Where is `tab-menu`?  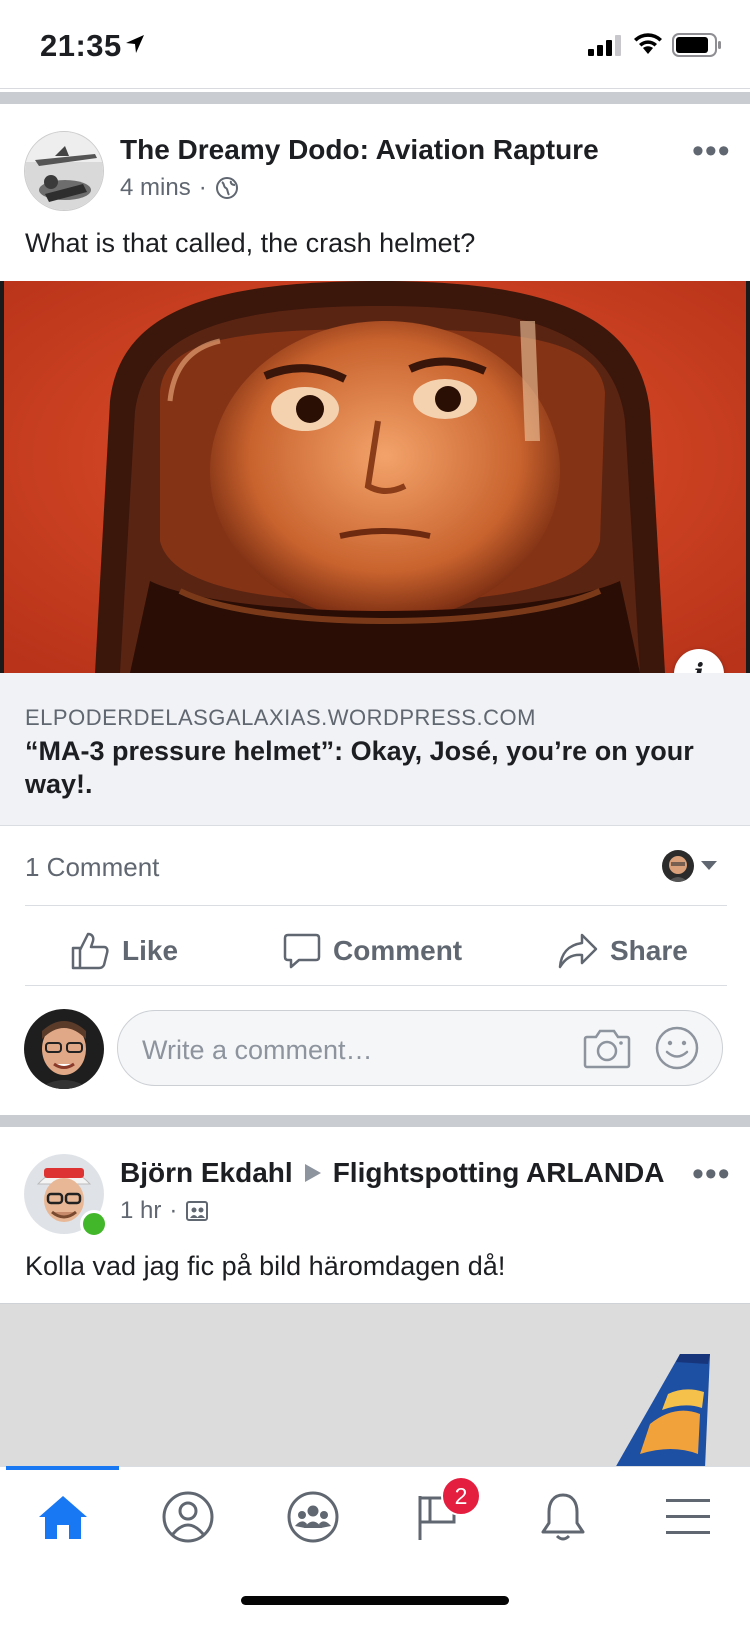
tab-menu is located at coordinates (688, 1517).